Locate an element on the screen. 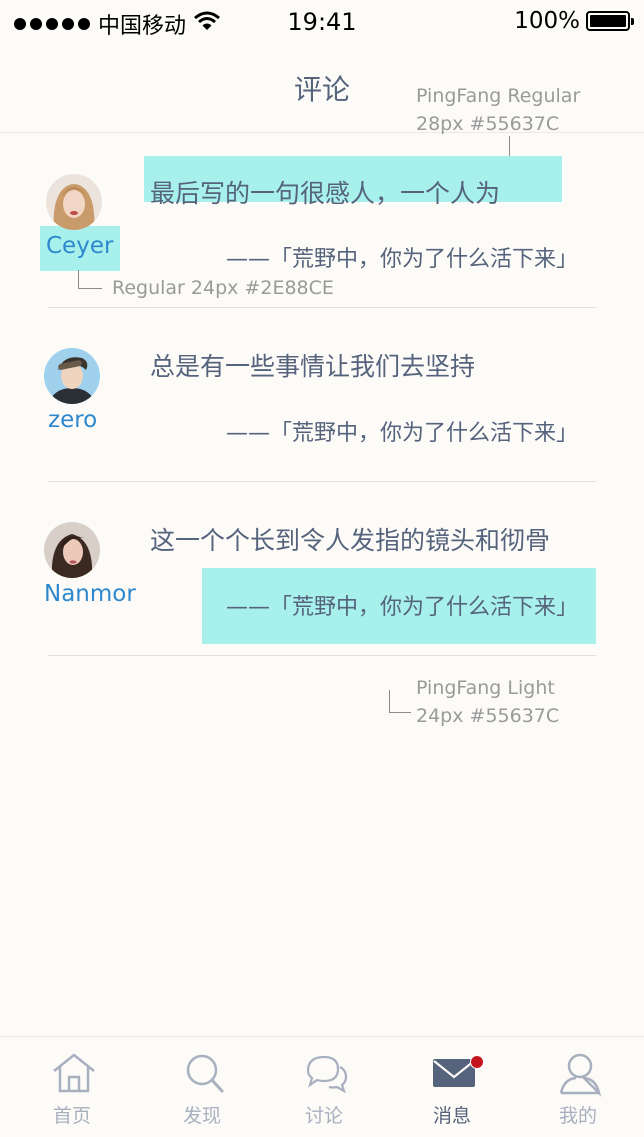  tab-bar: 首页 发现 讨论 消息 我的 is located at coordinates (322, 1086).